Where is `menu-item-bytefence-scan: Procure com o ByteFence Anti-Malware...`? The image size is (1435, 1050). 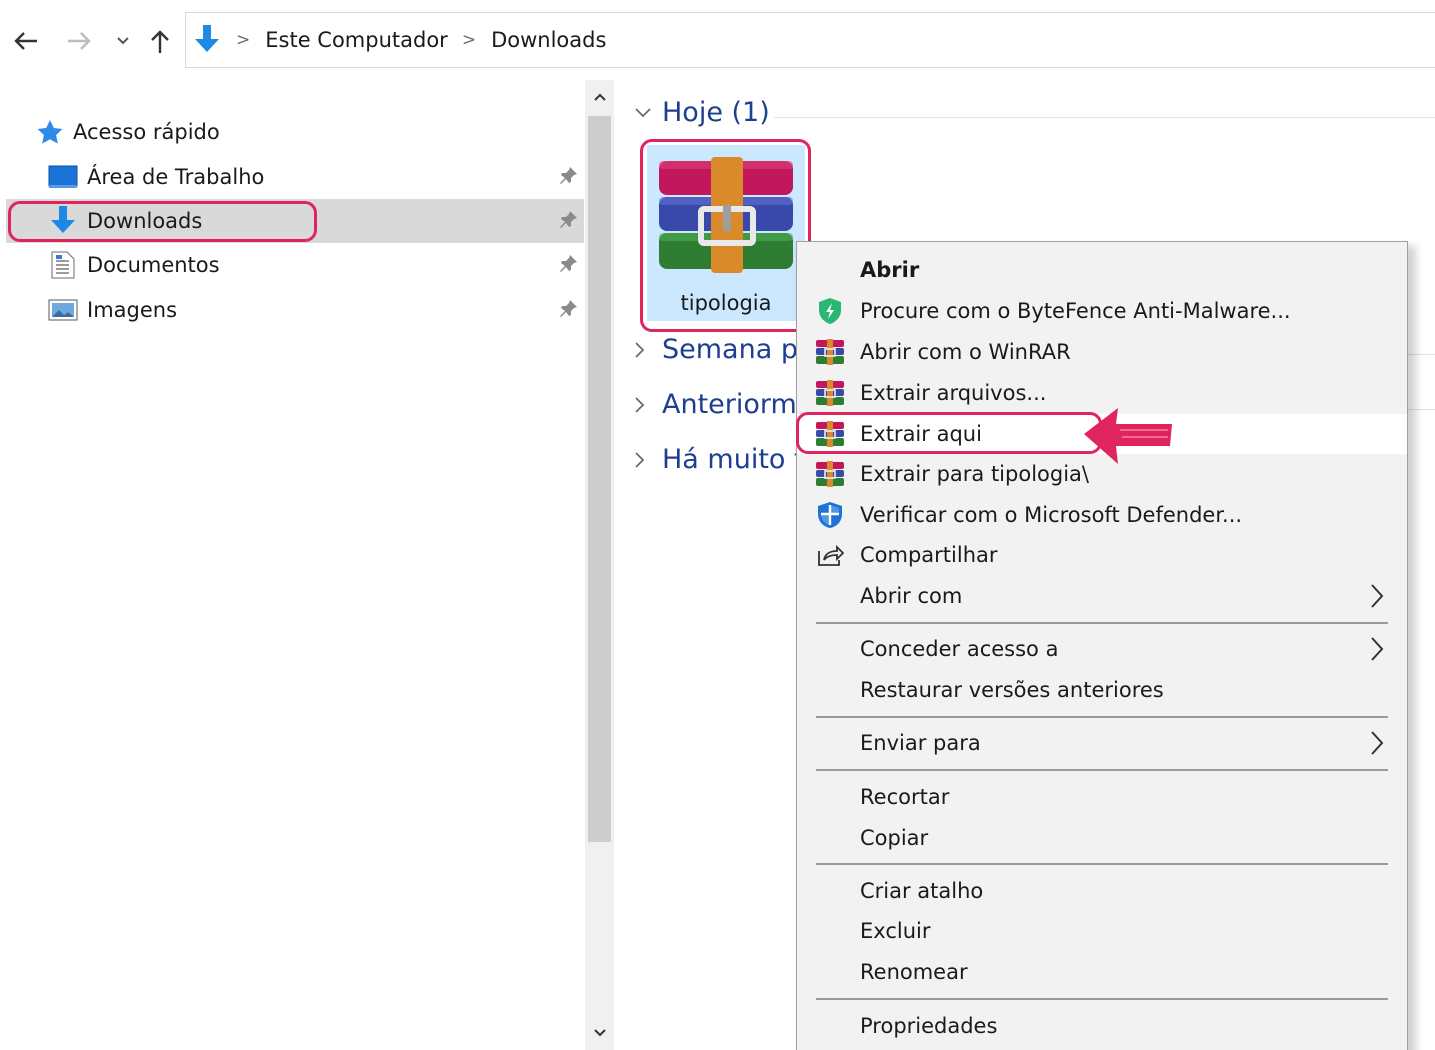
menu-item-bytefence-scan: Procure com o ByteFence Anti-Malware... is located at coordinates (1102, 311).